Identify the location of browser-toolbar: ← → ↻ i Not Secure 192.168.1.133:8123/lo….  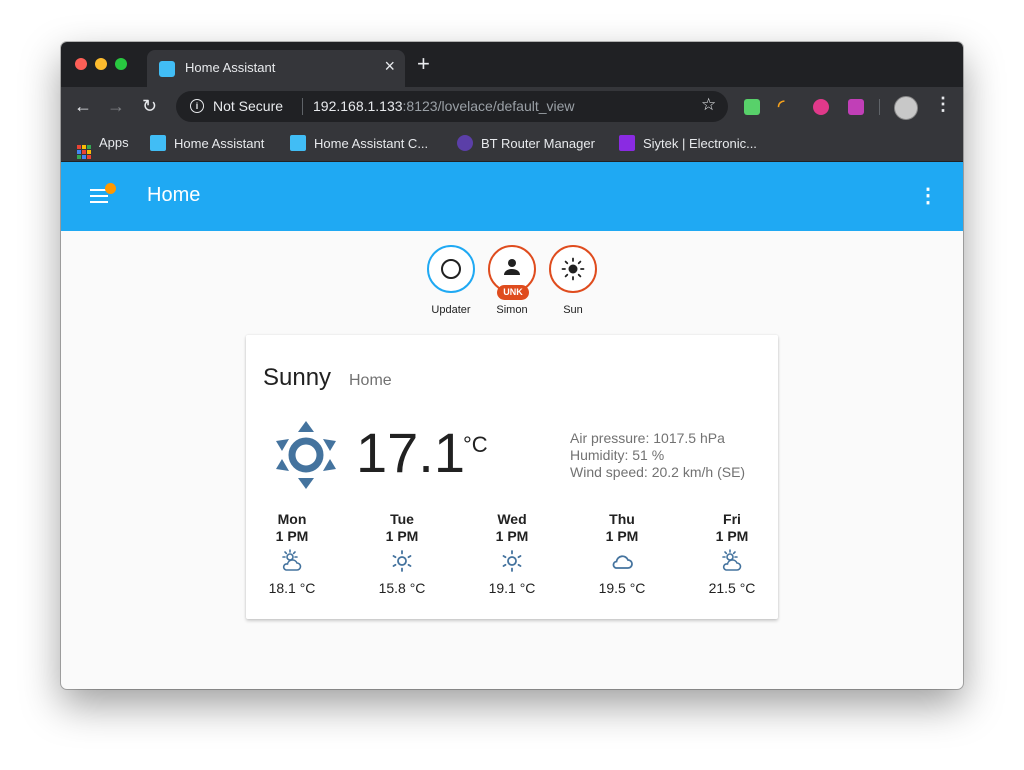
(512, 107).